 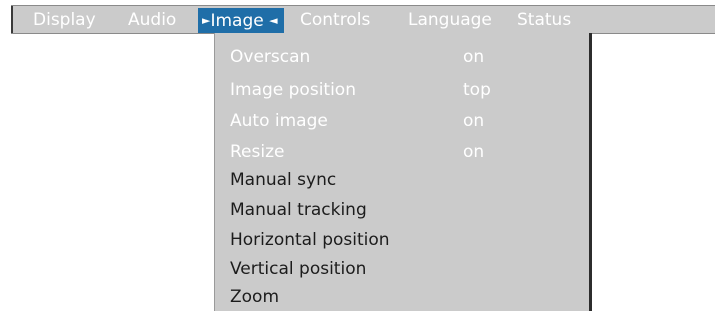 I want to click on tab-display: Display, so click(x=64, y=20).